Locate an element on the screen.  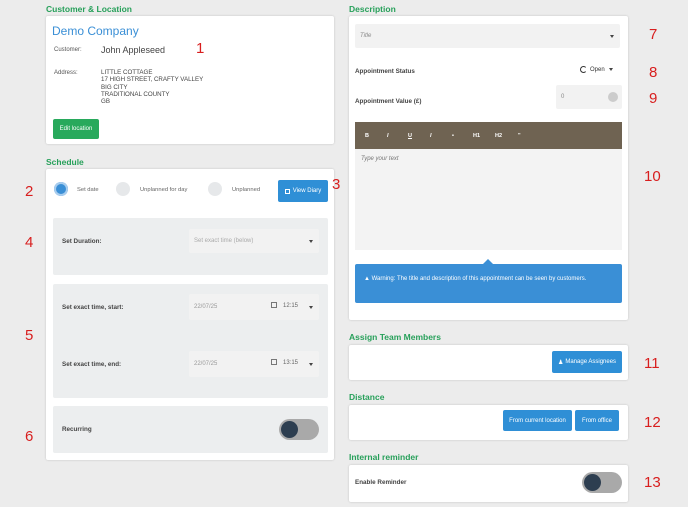
customer-label: Customer: is located at coordinates (68, 50).